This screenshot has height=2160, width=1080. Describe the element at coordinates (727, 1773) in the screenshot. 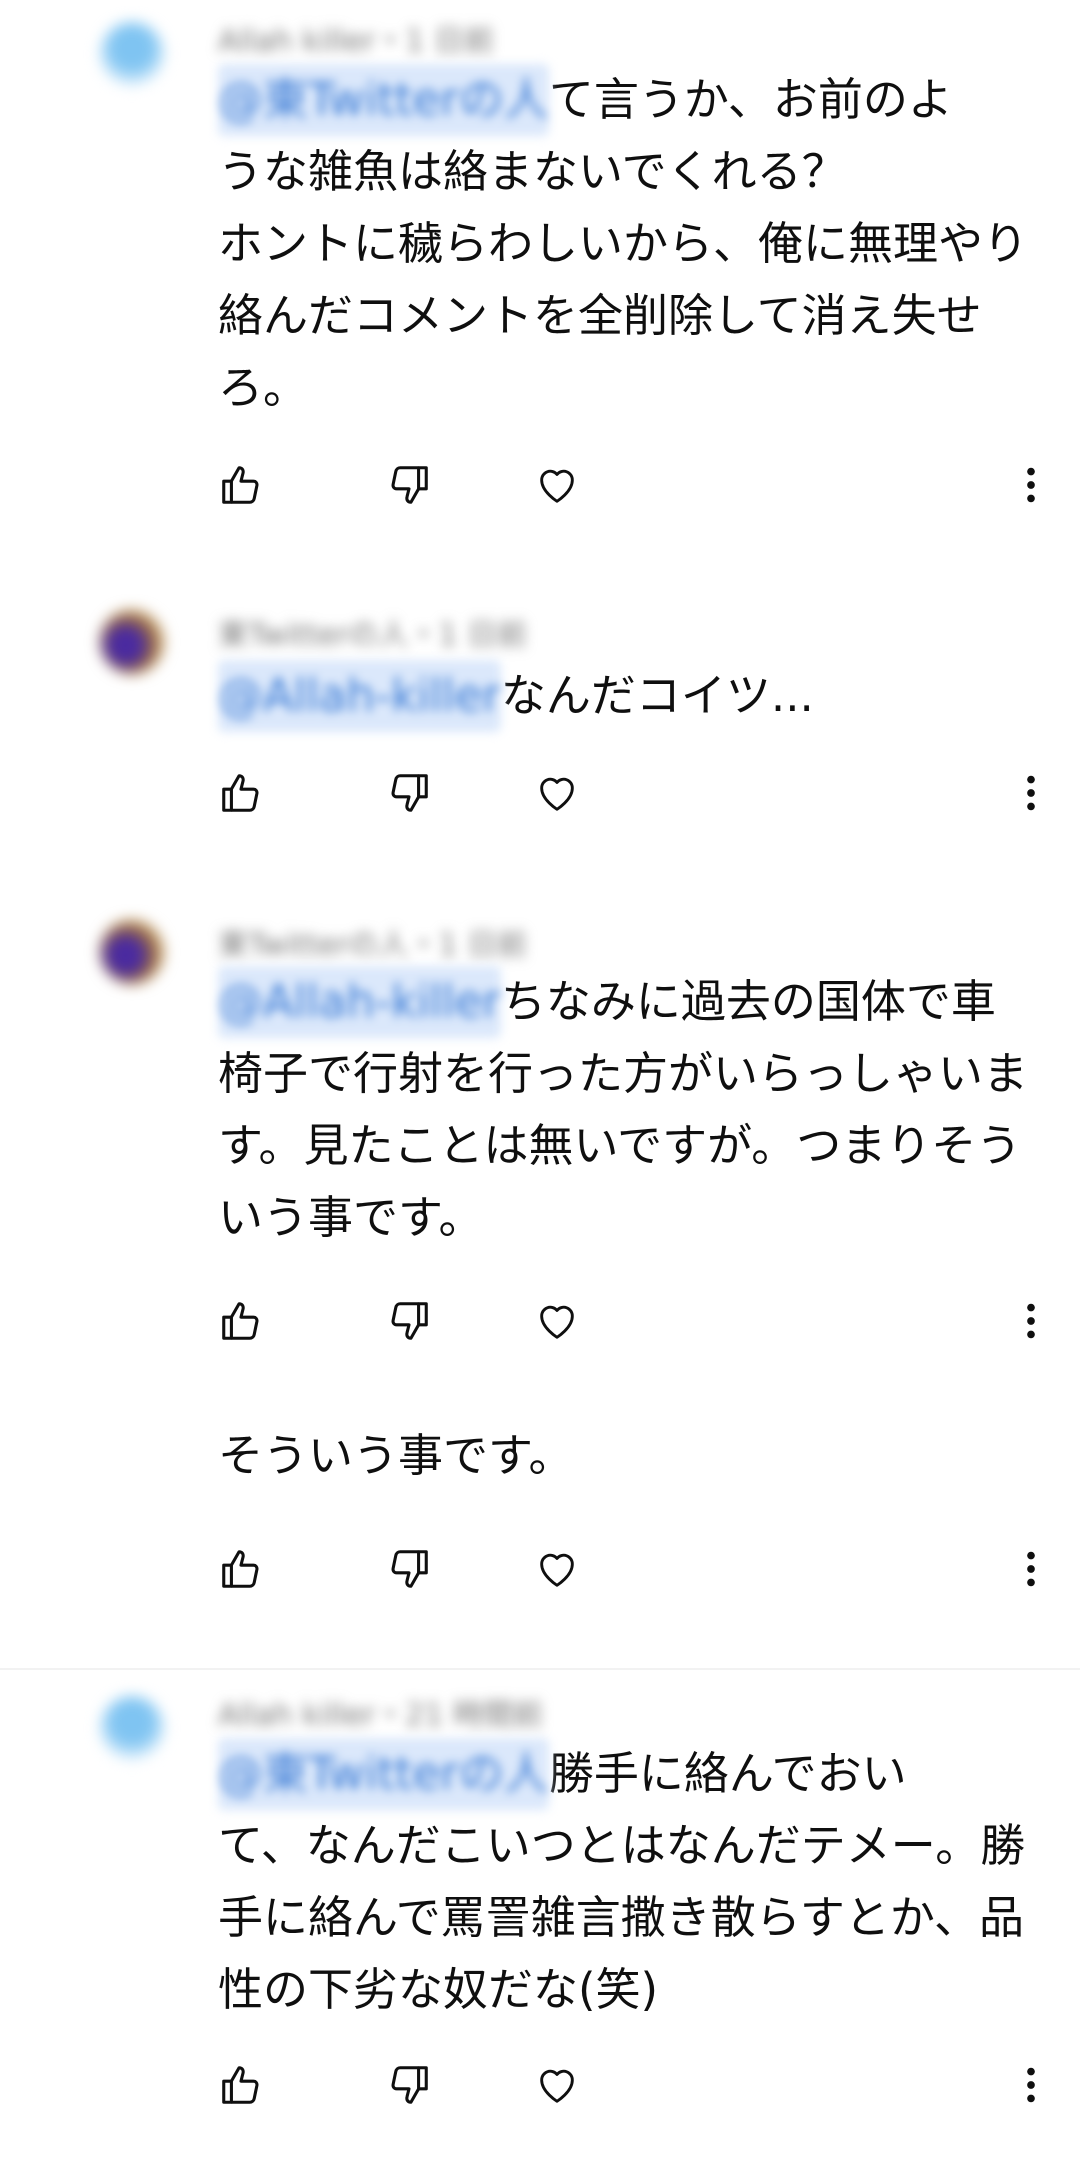

I see `comment-text-first: 勝手に絡んでおい` at that location.